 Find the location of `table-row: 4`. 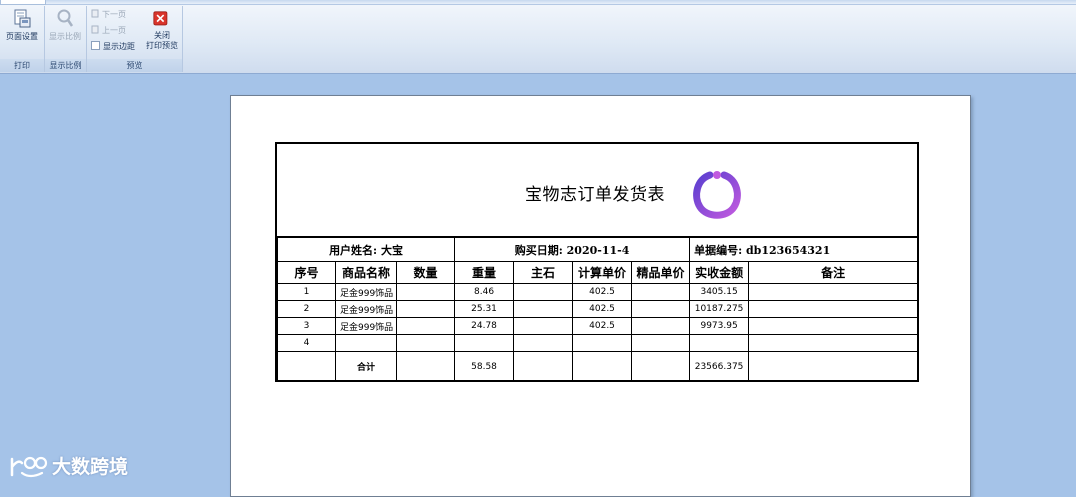

table-row: 4 is located at coordinates (598, 343).